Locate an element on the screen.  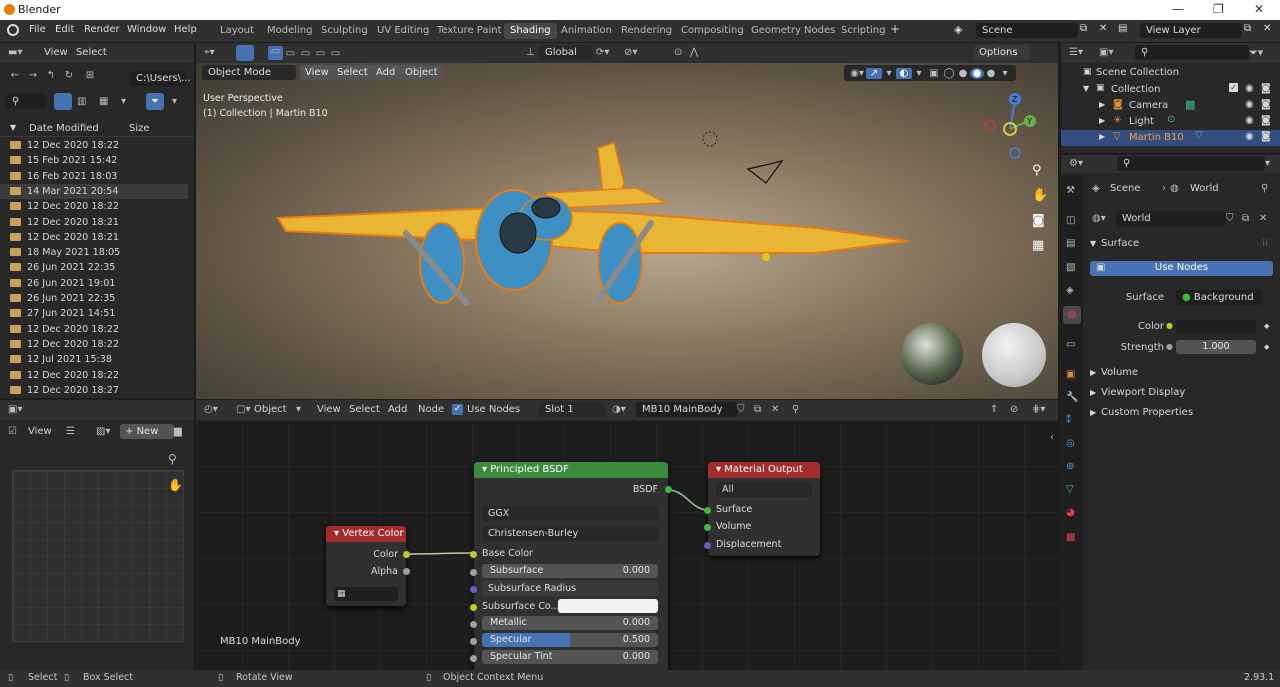
snap-icon: ⊘▾ is located at coordinates (630, 52).